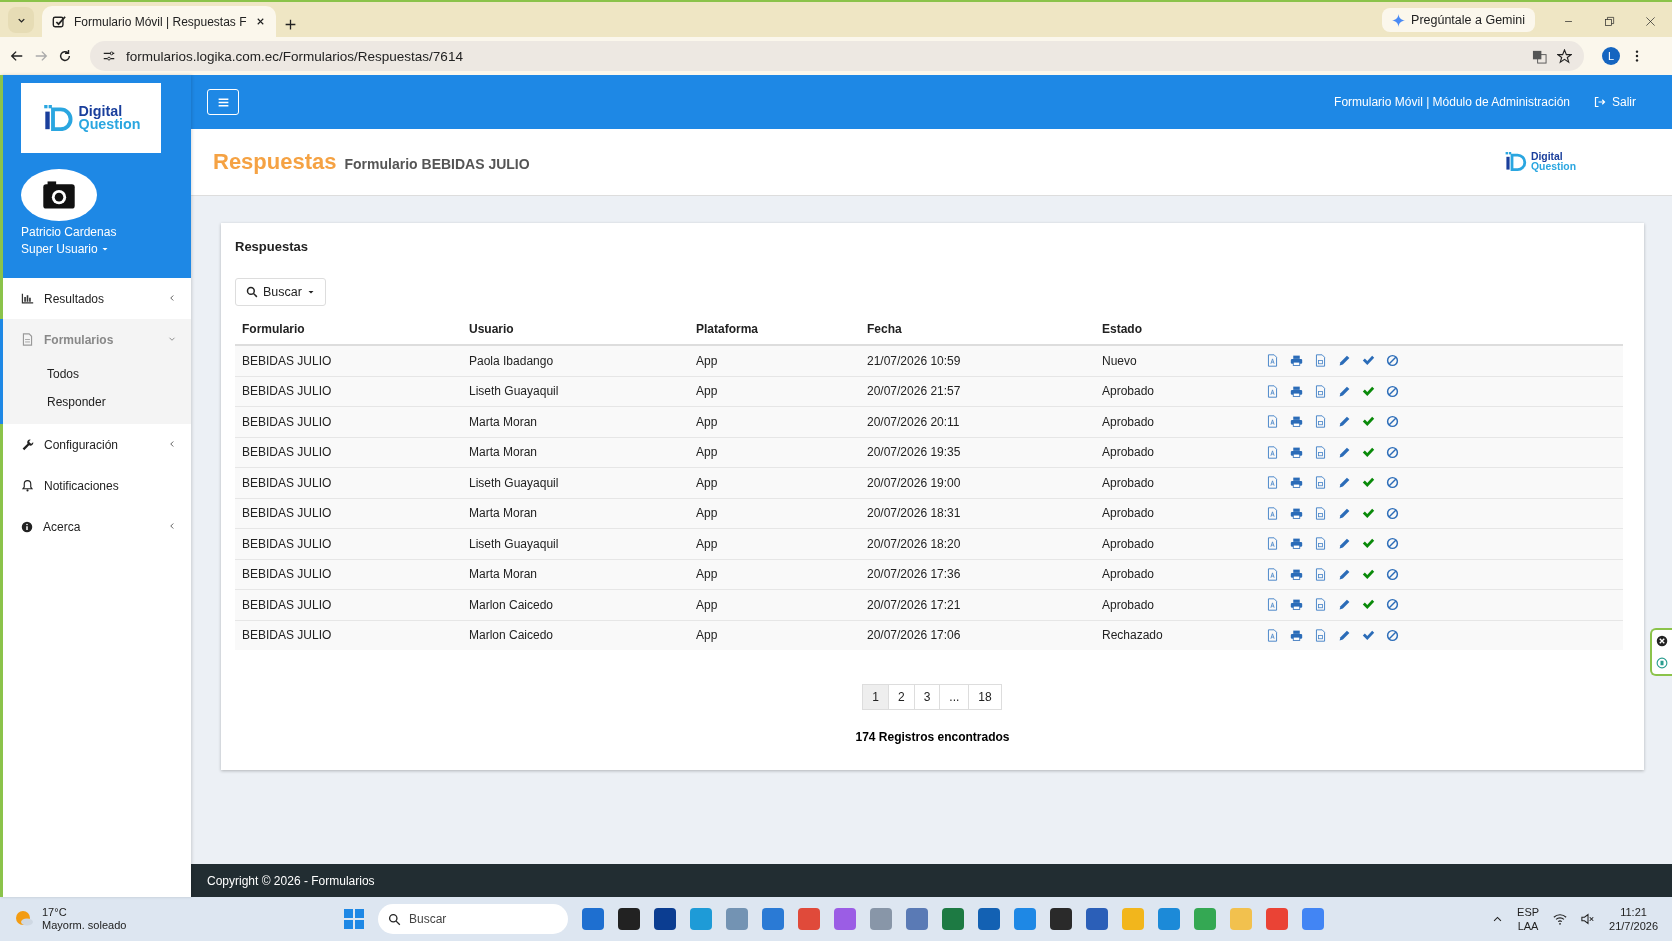 Image resolution: width=1672 pixels, height=941 pixels. I want to click on user-name: Patricio Cardenas, so click(69, 232).